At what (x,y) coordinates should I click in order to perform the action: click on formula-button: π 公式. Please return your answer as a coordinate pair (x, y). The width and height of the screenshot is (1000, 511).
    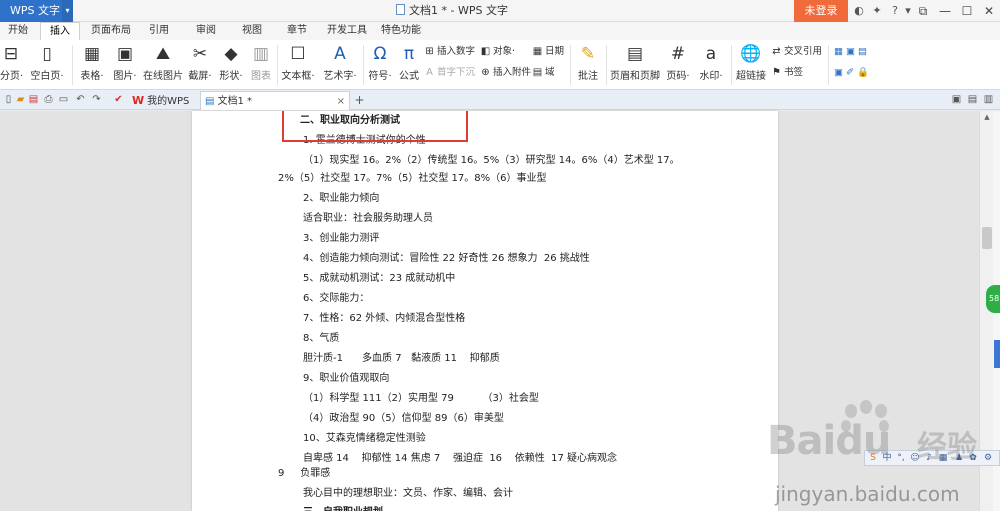
    Looking at the image, I should click on (409, 65).